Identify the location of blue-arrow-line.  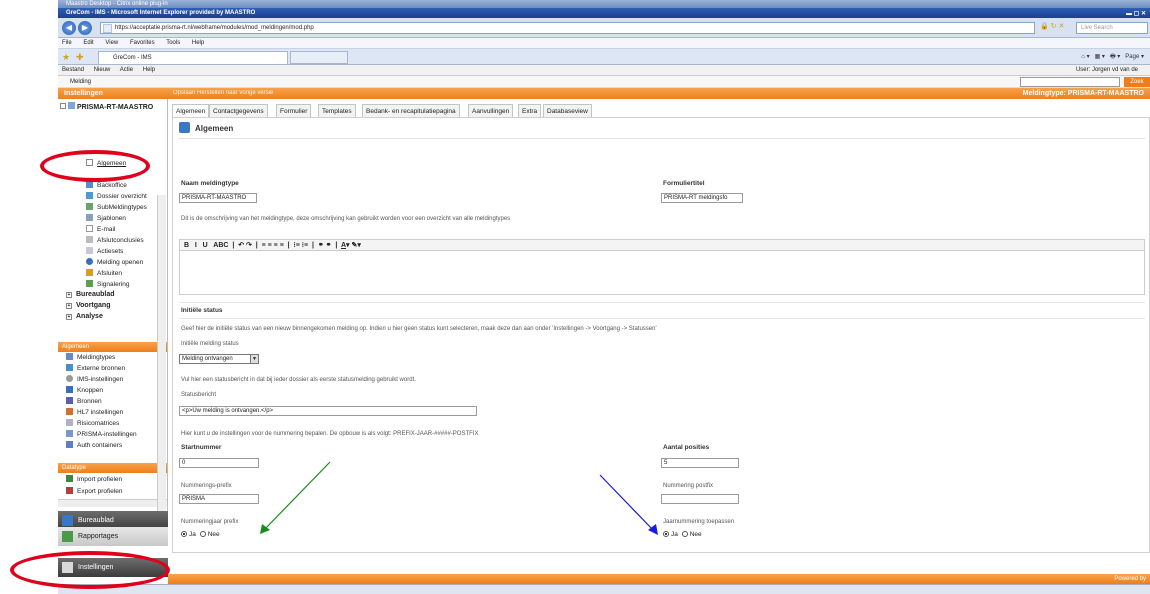
(627, 503).